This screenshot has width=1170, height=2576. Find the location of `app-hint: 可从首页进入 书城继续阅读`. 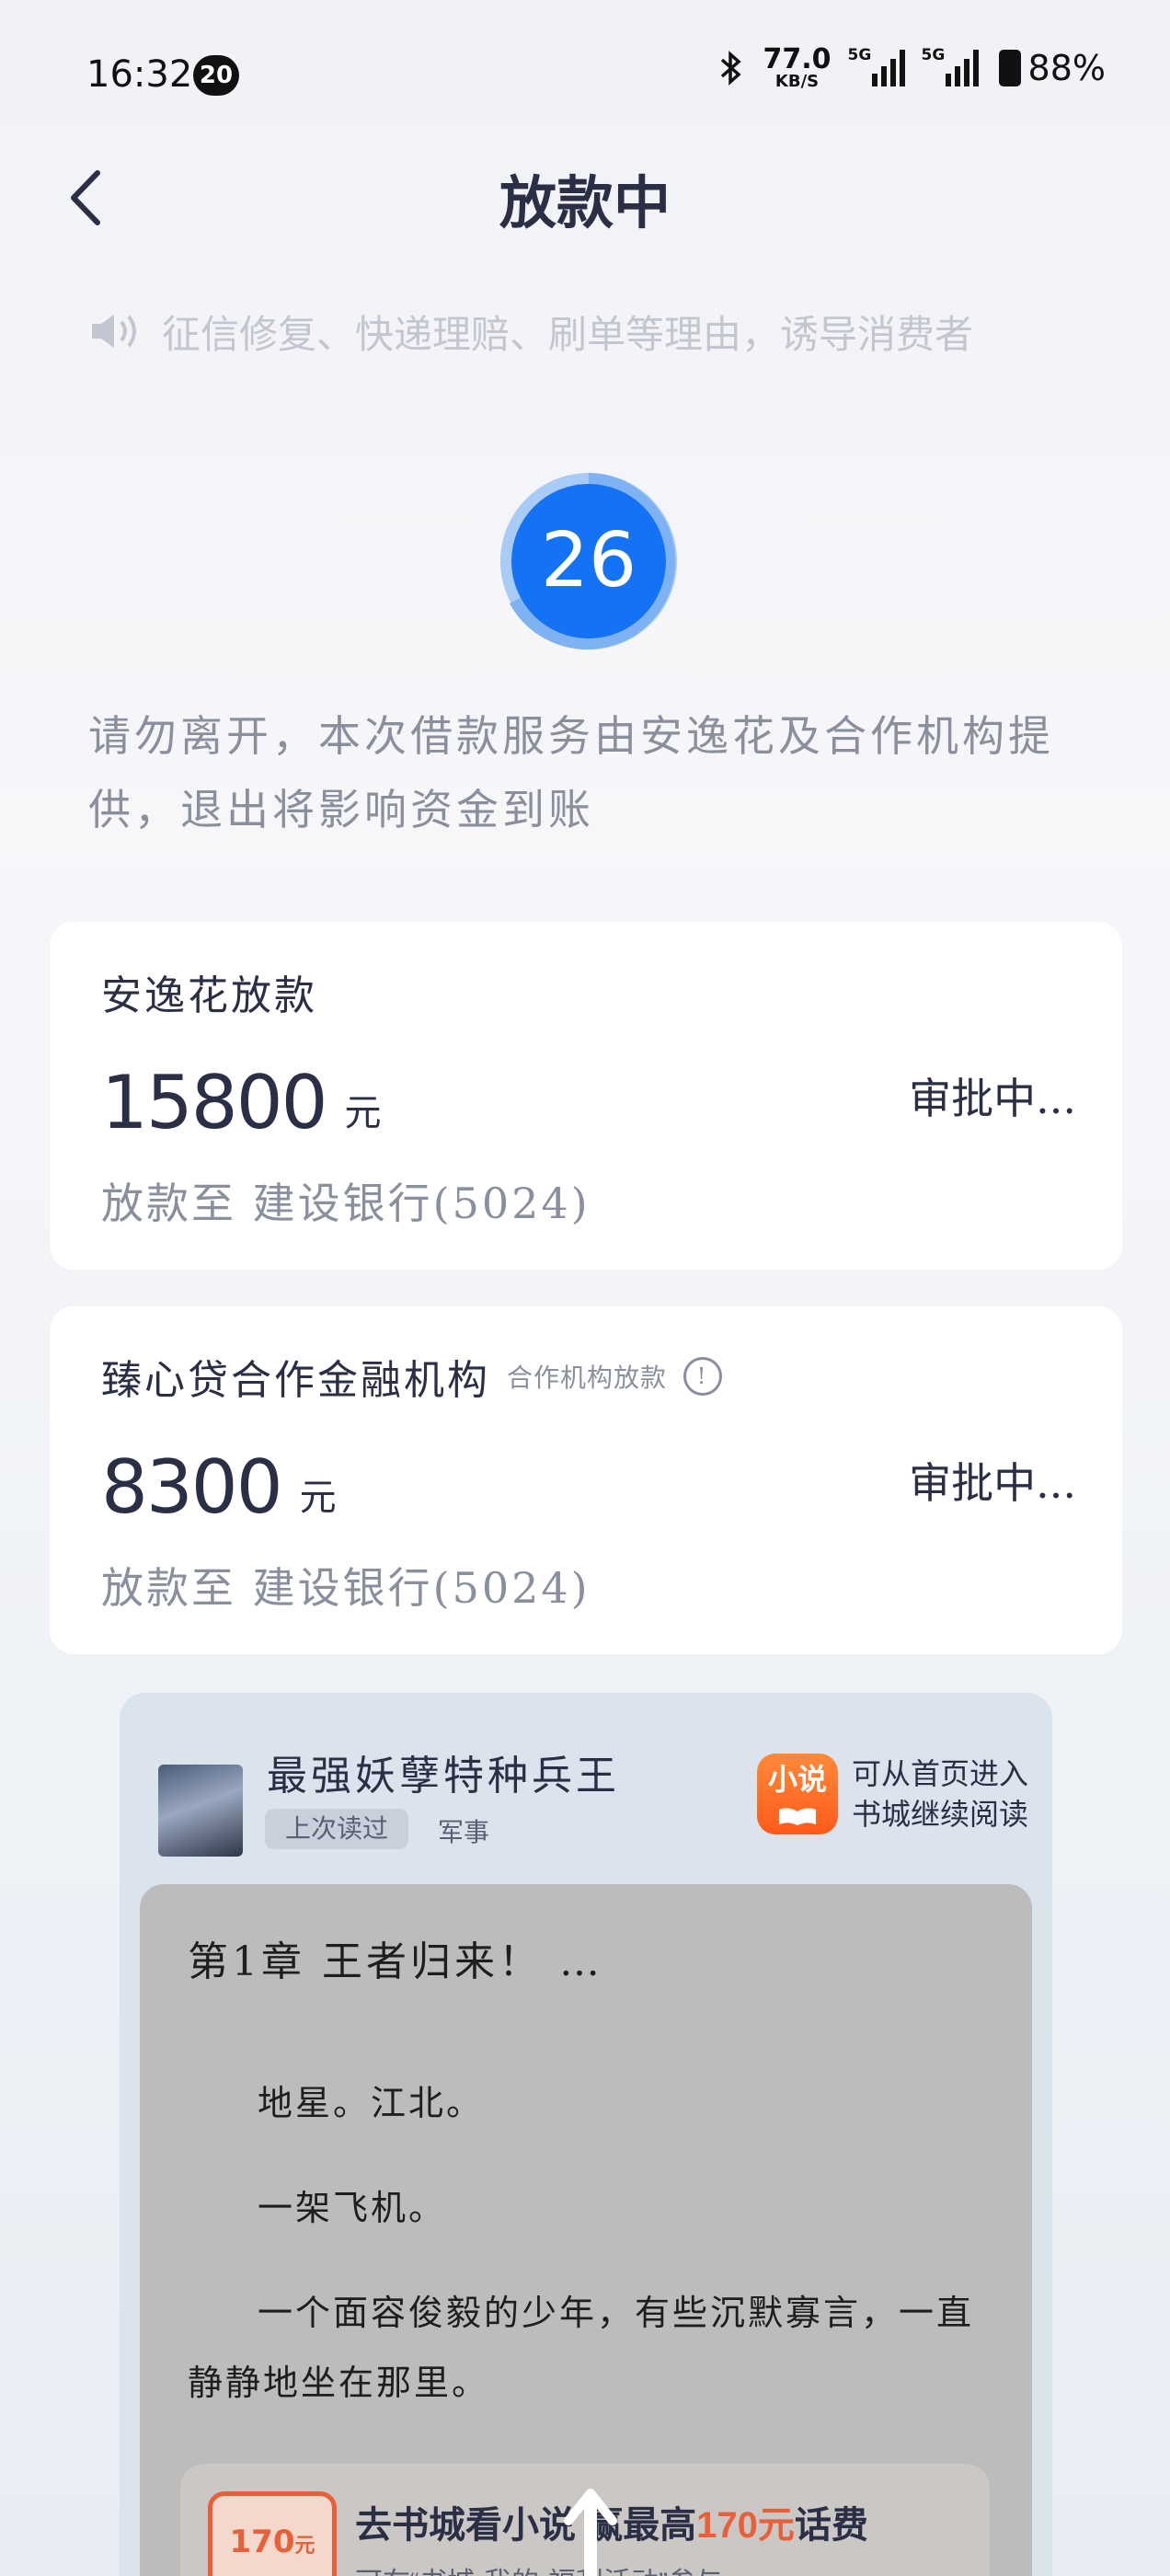

app-hint: 可从首页进入 书城继续阅读 is located at coordinates (940, 1794).